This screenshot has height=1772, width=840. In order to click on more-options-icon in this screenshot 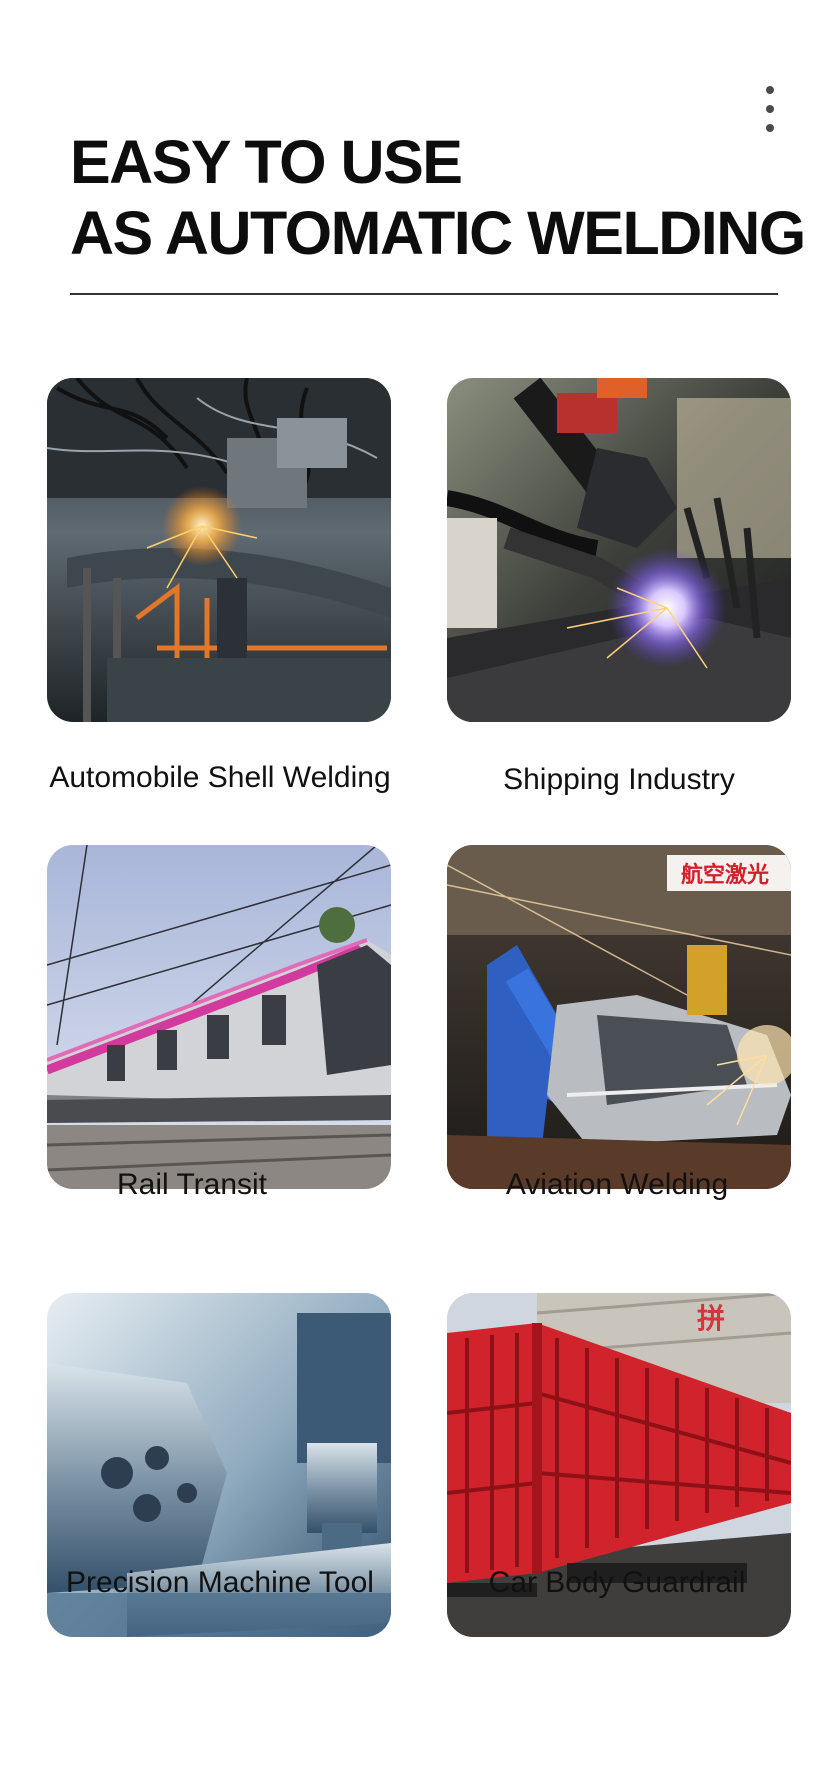, I will do `click(770, 109)`.